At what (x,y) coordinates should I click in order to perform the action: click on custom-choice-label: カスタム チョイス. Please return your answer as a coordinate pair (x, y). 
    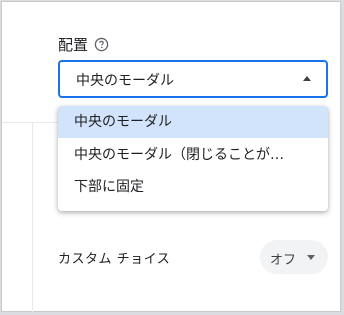
    Looking at the image, I should click on (114, 259).